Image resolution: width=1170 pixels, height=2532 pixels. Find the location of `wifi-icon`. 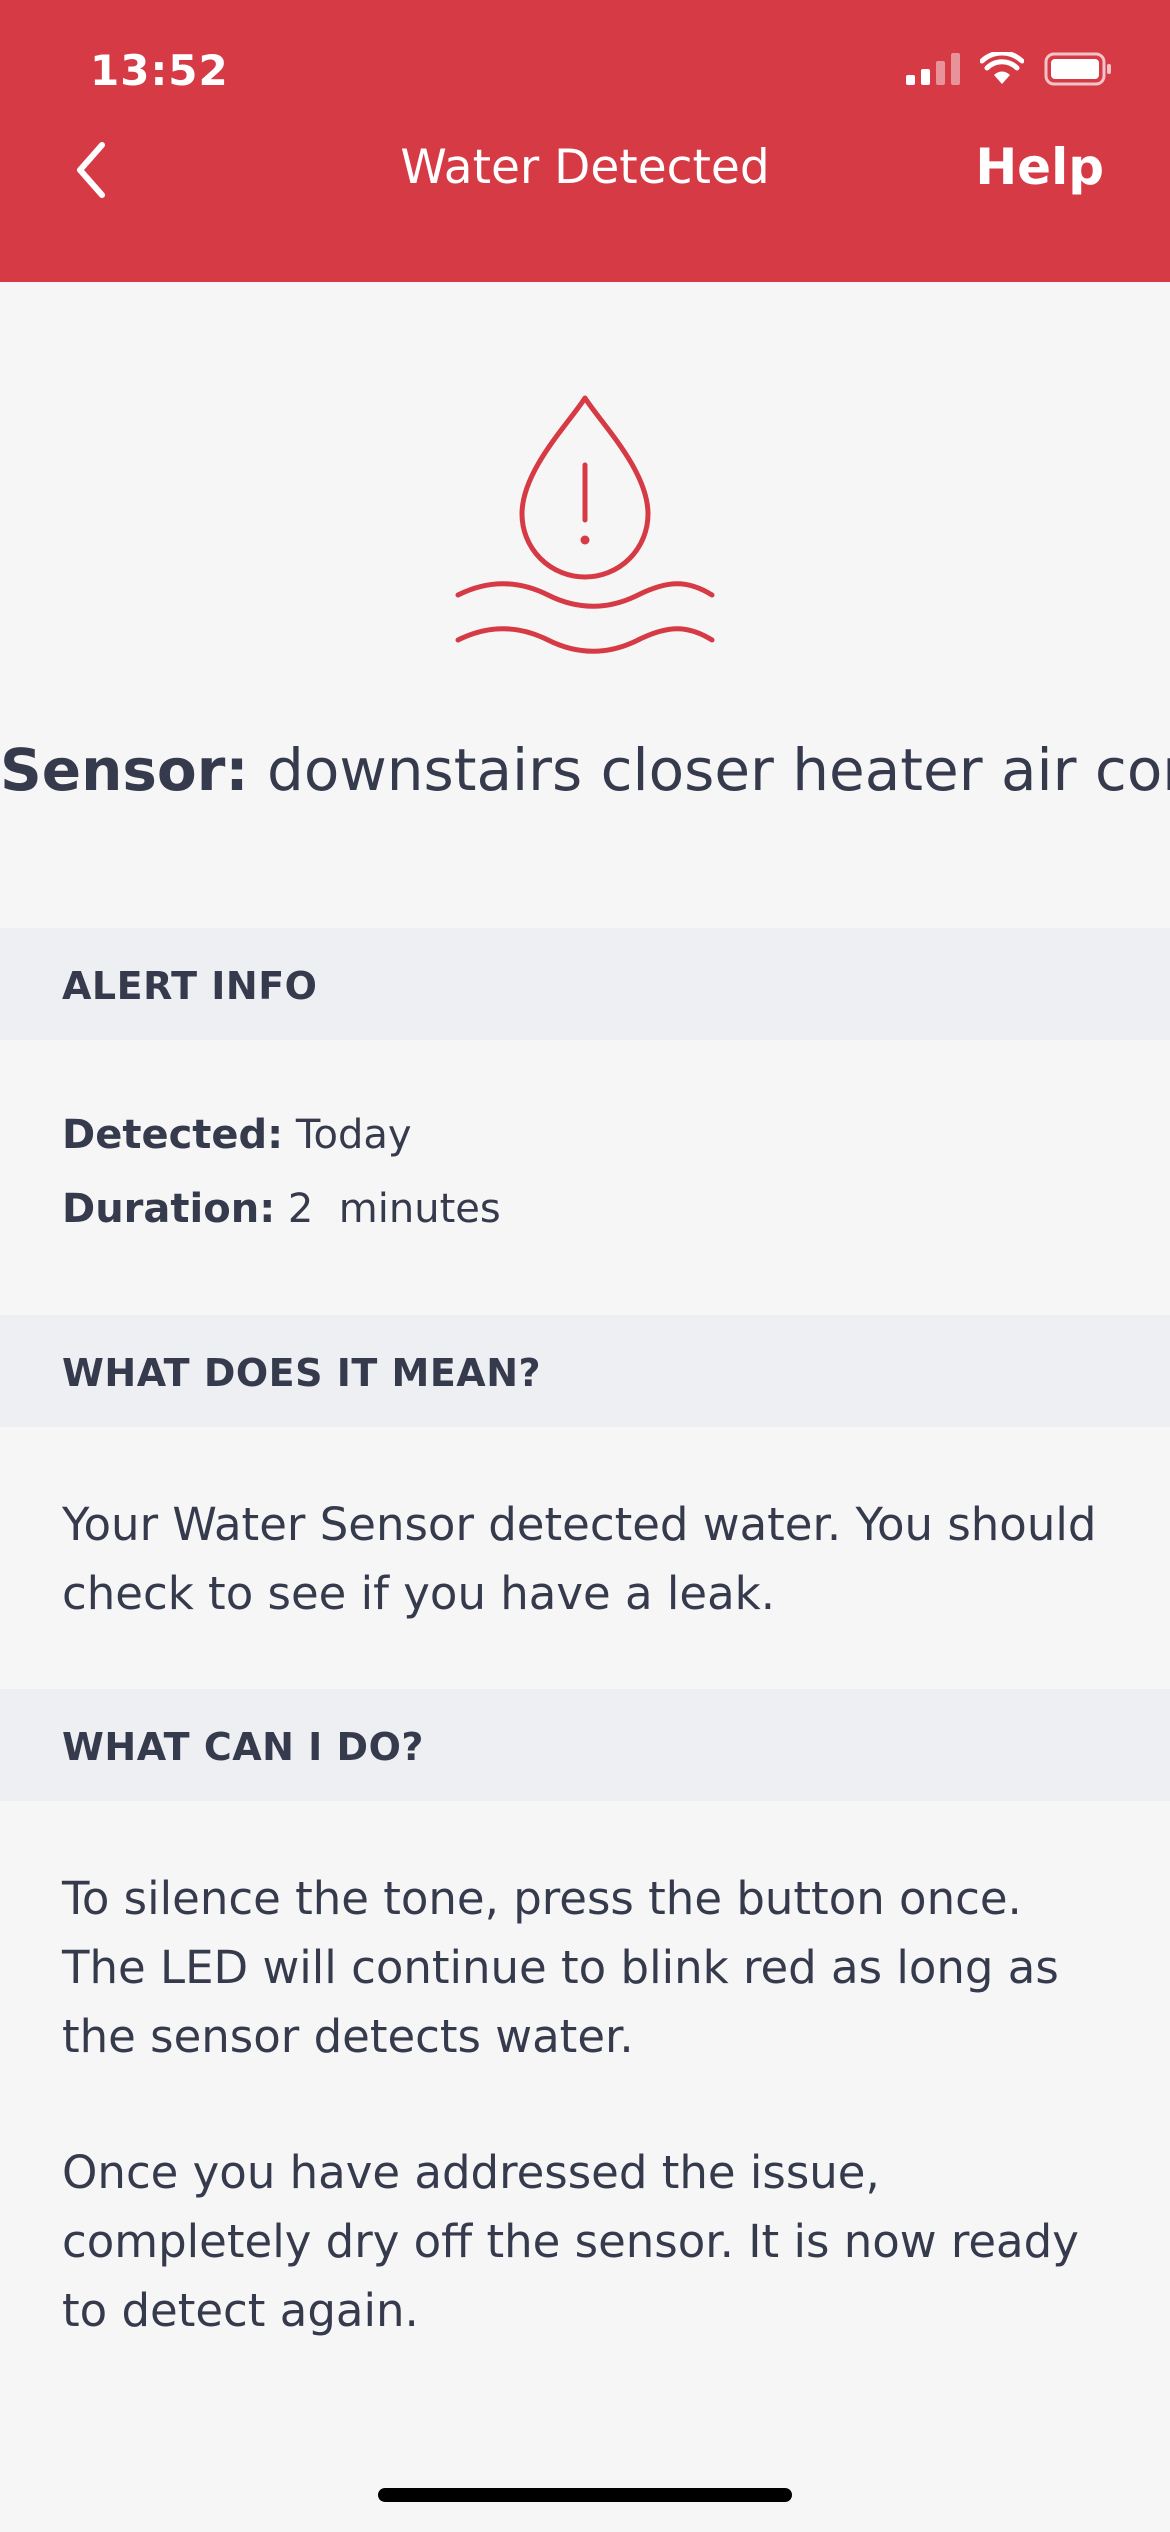

wifi-icon is located at coordinates (1002, 68).